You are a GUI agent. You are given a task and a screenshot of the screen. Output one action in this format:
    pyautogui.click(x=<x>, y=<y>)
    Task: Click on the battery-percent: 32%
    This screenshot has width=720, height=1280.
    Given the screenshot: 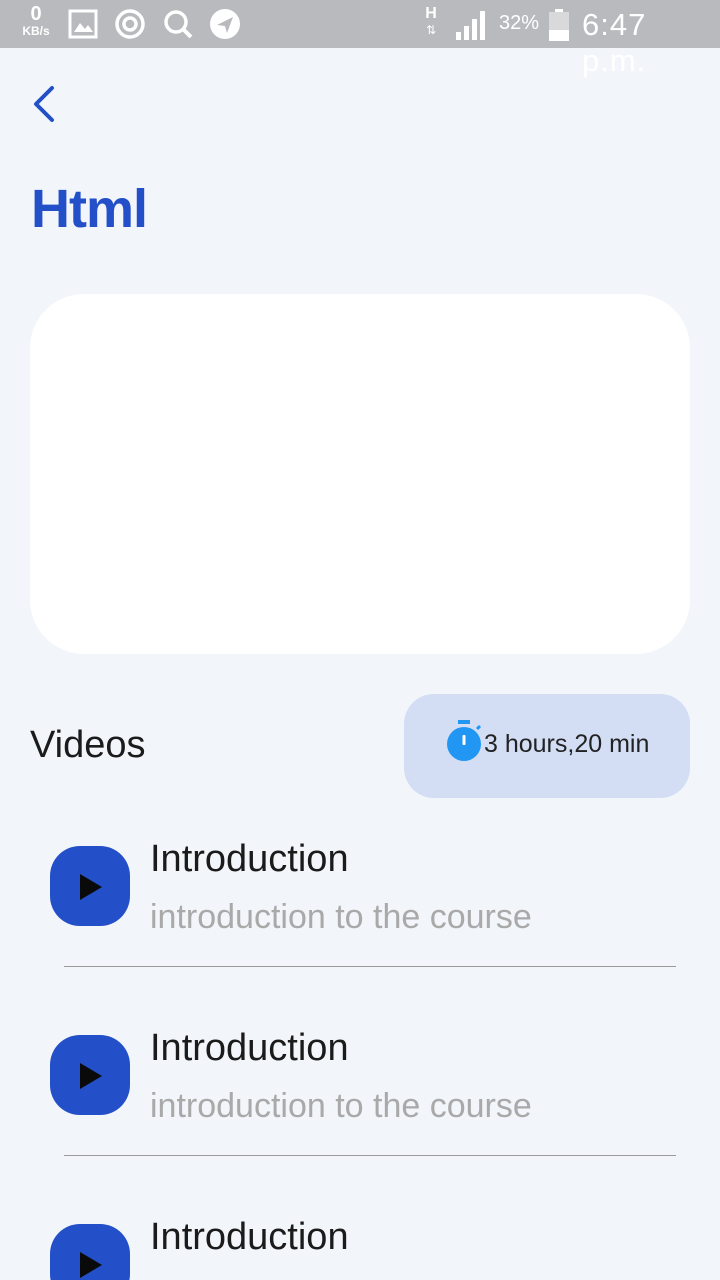 What is the action you would take?
    pyautogui.click(x=519, y=23)
    